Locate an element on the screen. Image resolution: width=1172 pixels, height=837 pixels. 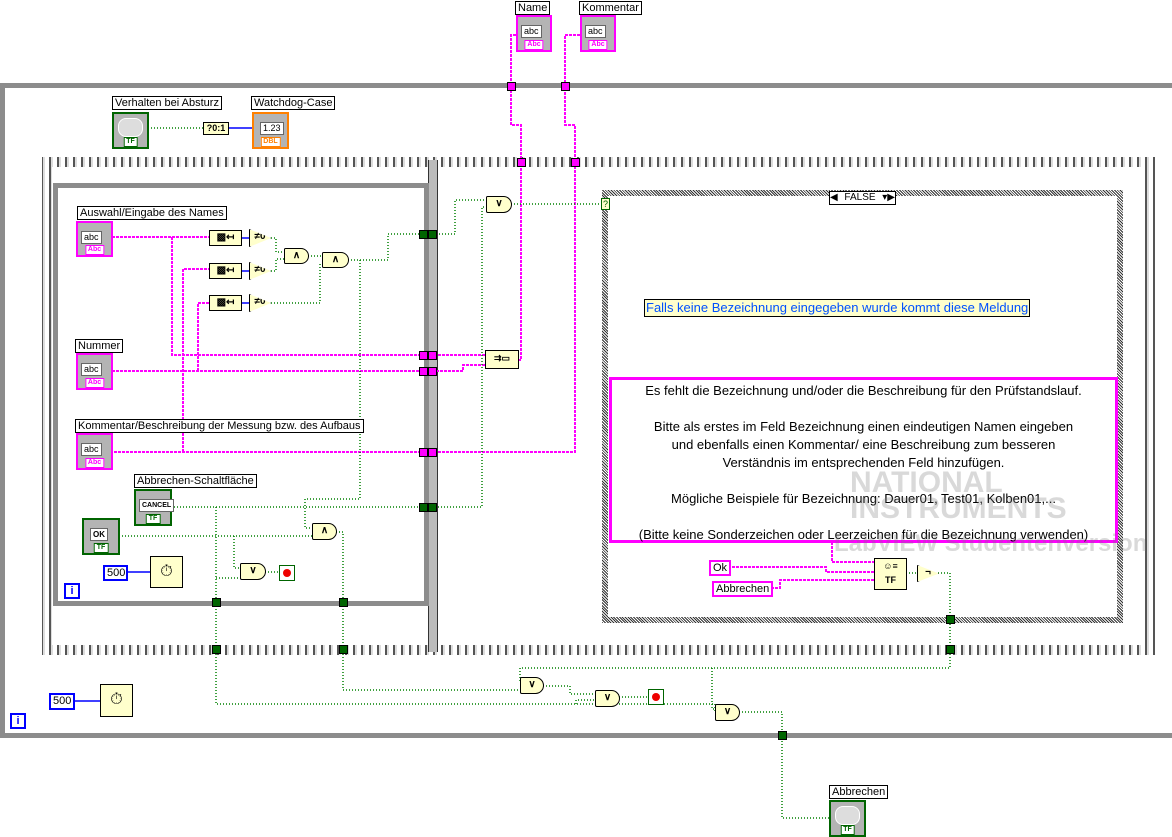
tunnel-name-seq is located at coordinates (521, 162).